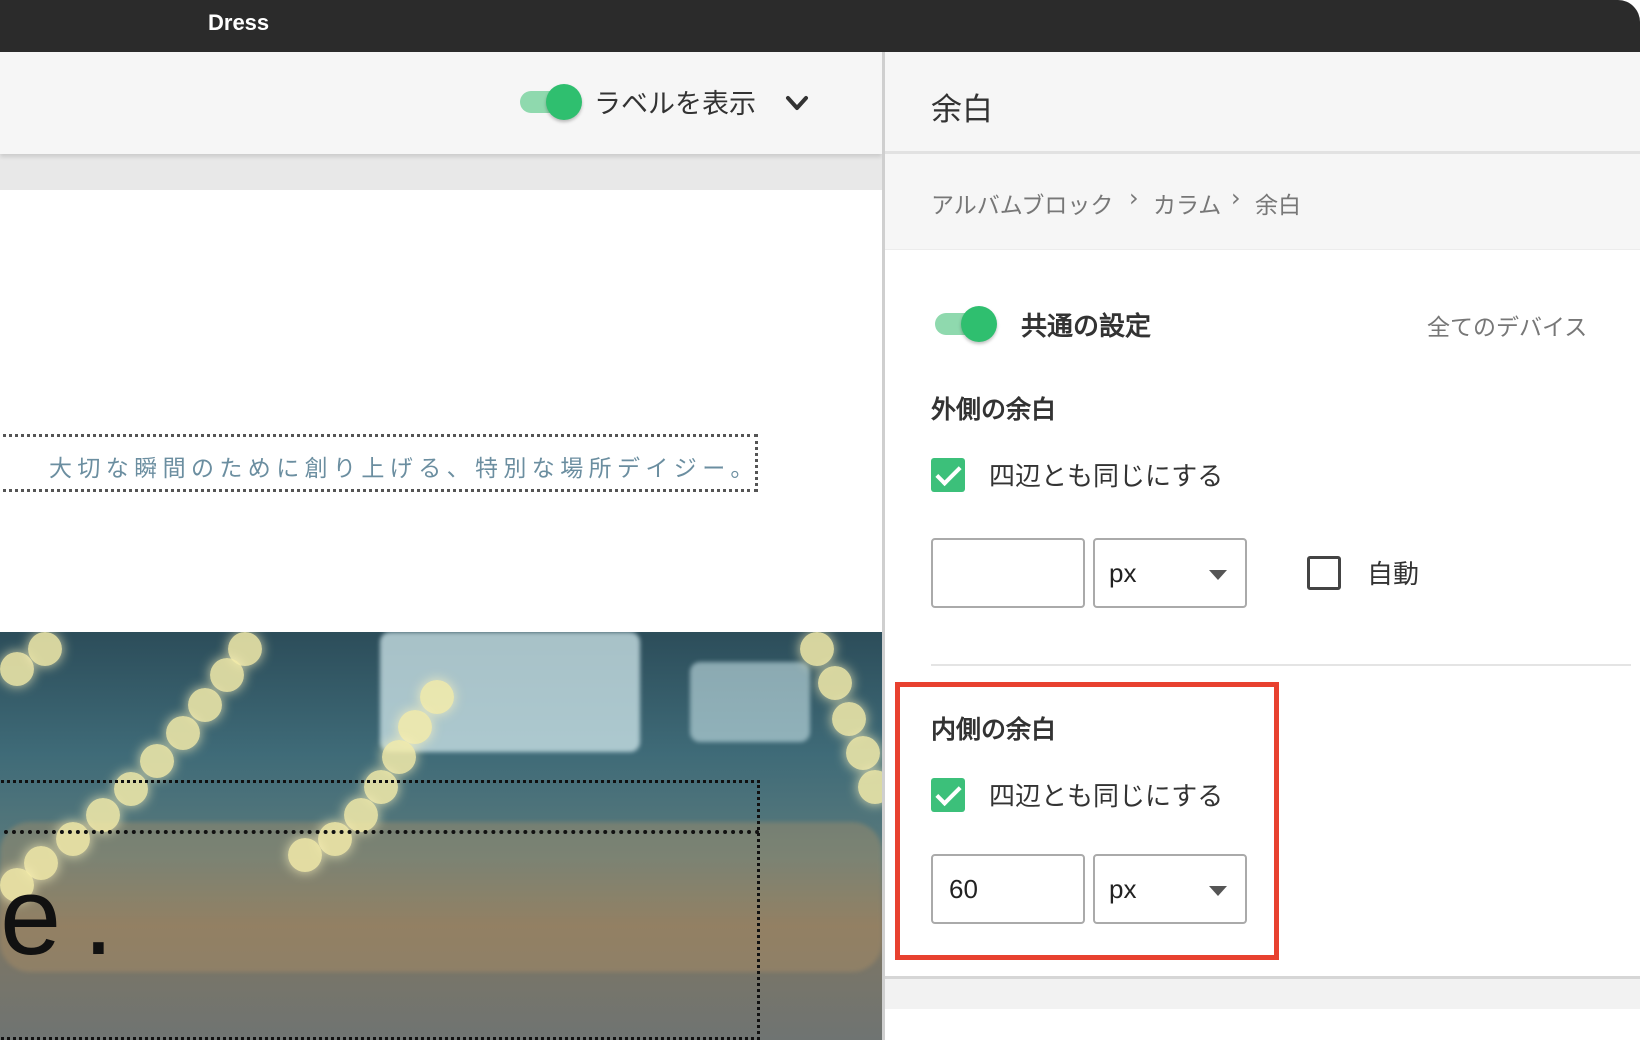  I want to click on light-window, so click(750, 702).